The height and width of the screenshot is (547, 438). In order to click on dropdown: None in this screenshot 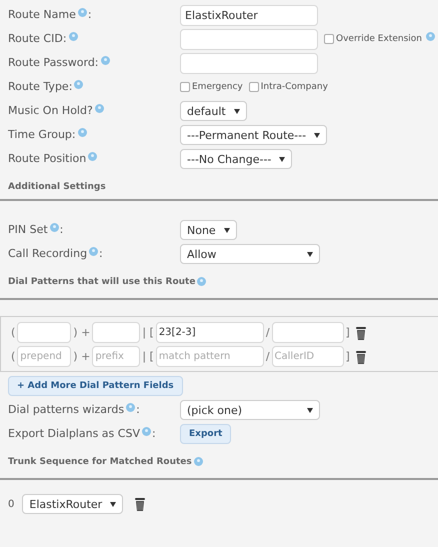, I will do `click(208, 230)`.